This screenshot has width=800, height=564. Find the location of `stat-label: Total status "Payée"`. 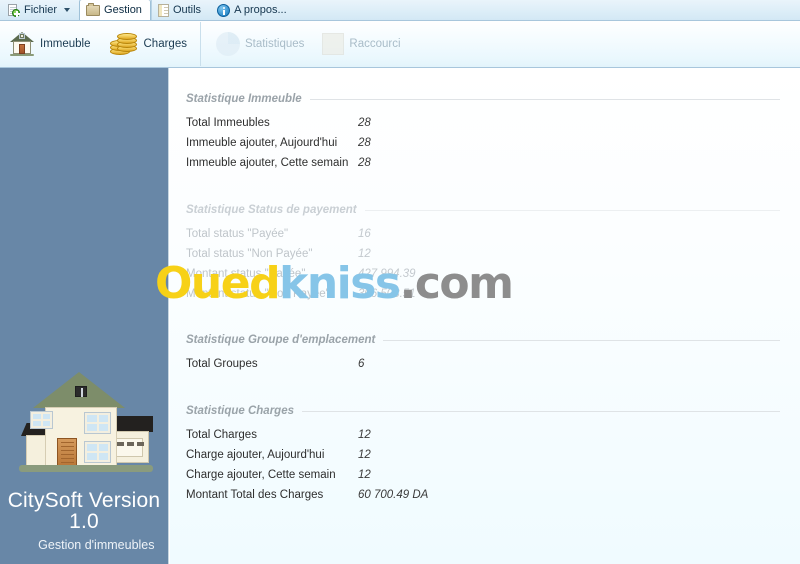

stat-label: Total status "Payée" is located at coordinates (237, 234).